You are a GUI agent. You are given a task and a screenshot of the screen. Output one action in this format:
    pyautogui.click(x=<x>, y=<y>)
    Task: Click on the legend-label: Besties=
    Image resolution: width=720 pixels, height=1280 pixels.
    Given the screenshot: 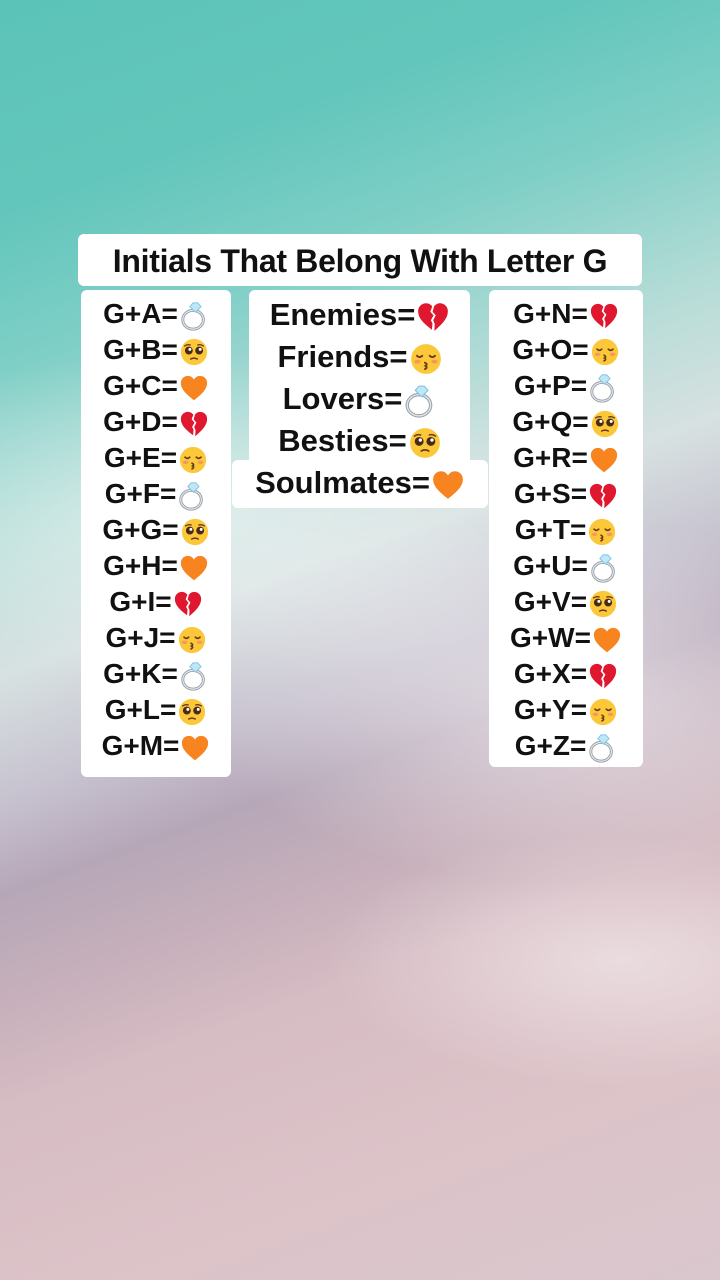 What is the action you would take?
    pyautogui.click(x=342, y=440)
    